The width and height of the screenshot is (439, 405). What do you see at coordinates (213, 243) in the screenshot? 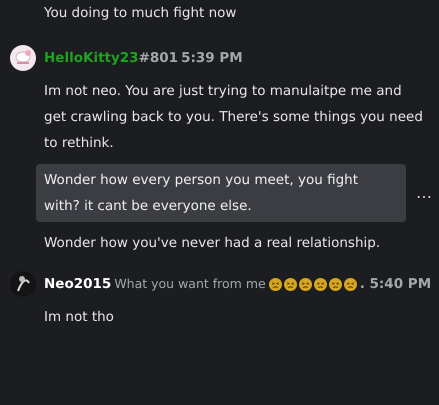
I see `message-text: Wonder how you've never had a real relationship.` at bounding box center [213, 243].